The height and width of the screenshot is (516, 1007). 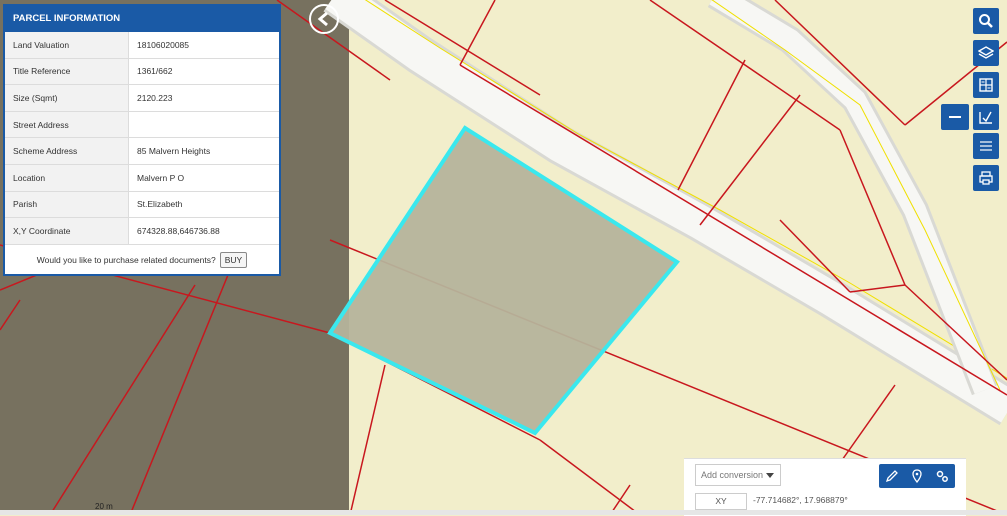 I want to click on row-label: X,Y Coordinate, so click(x=67, y=231).